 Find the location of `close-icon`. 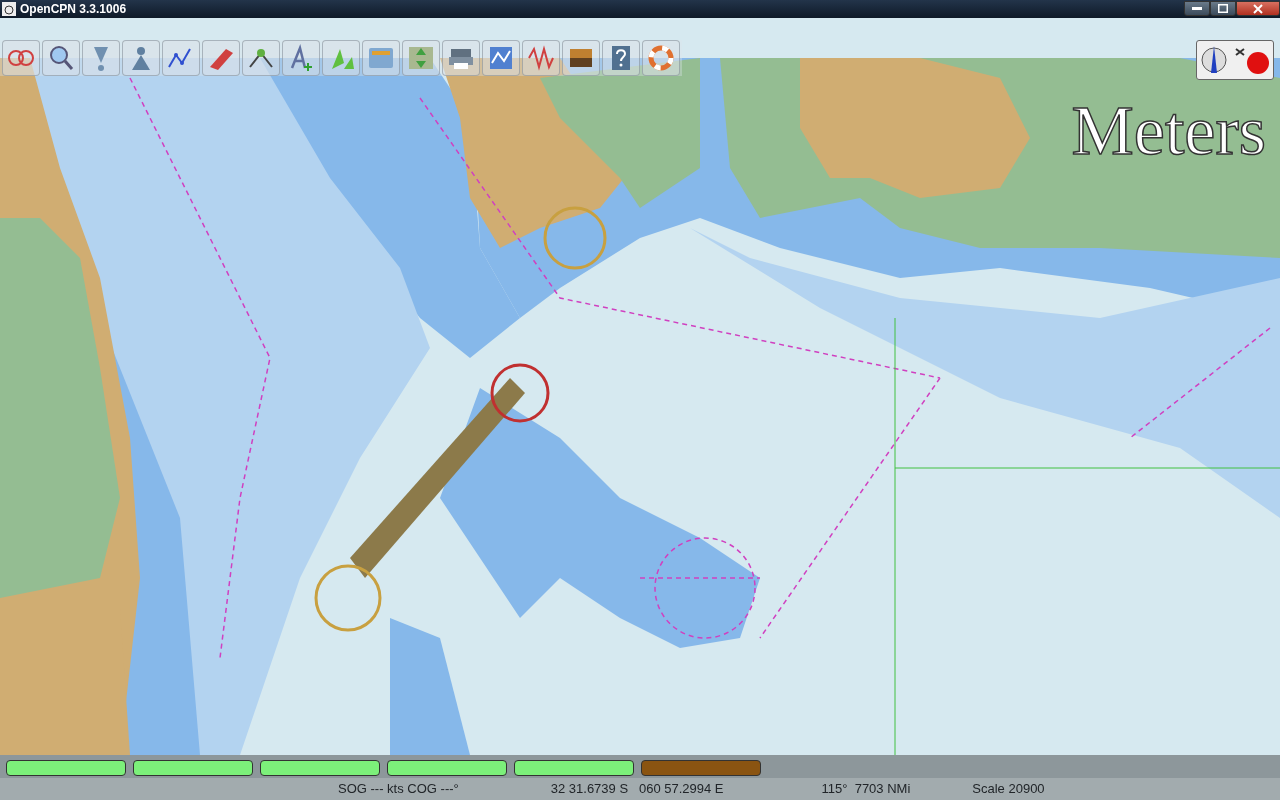

close-icon is located at coordinates (1258, 8).